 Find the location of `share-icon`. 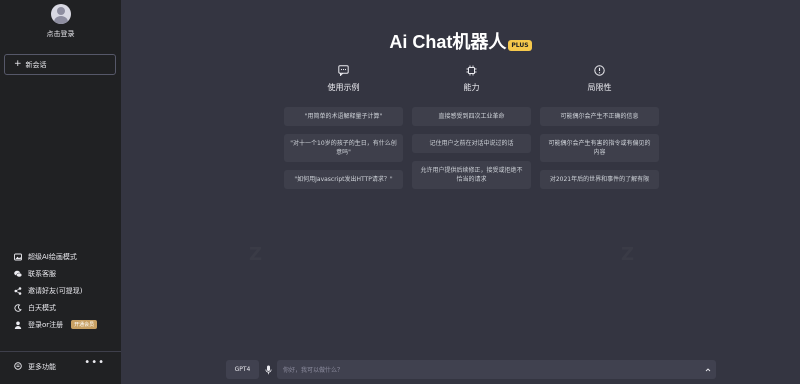

share-icon is located at coordinates (18, 290).